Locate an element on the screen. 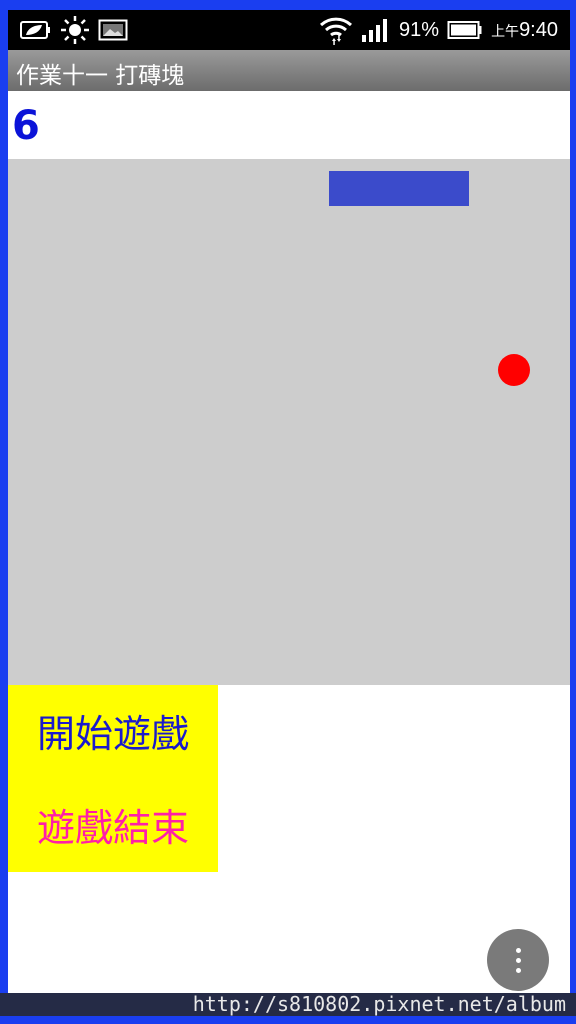 Image resolution: width=576 pixels, height=1024 pixels. wifi-icon is located at coordinates (336, 31).